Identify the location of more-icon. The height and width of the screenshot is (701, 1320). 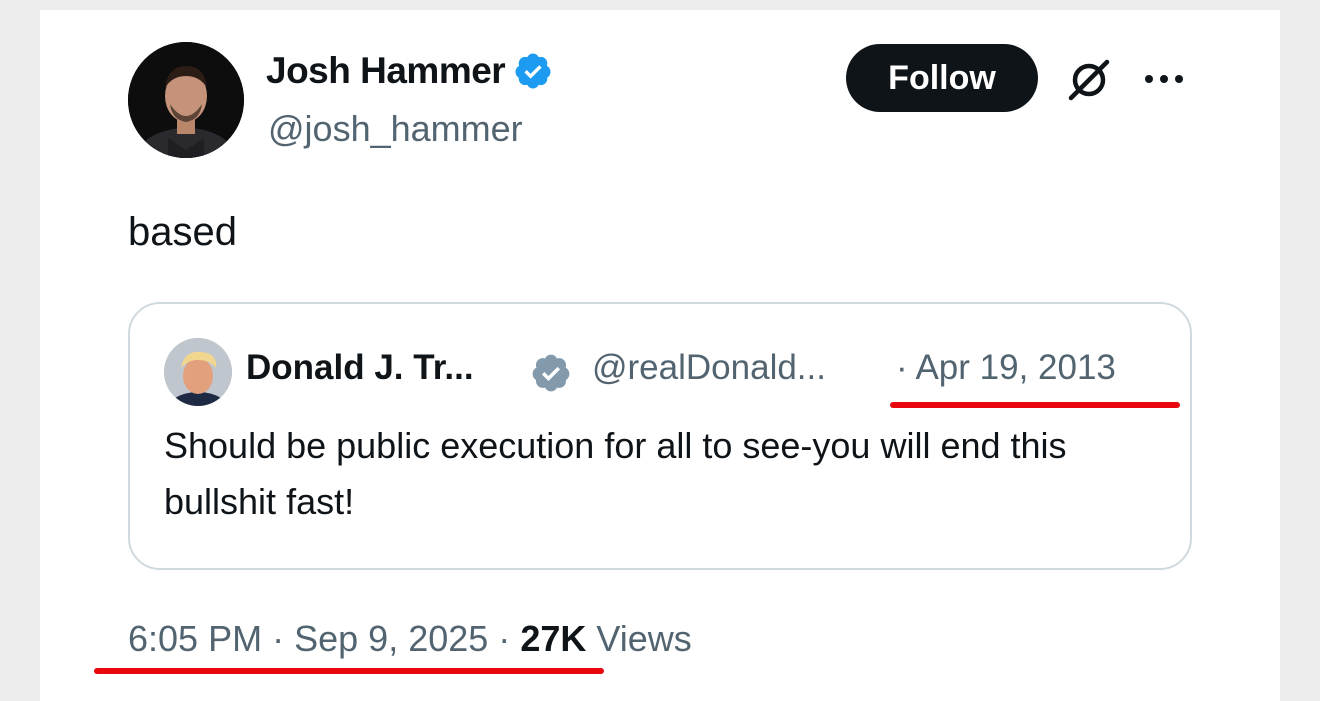
(1164, 79).